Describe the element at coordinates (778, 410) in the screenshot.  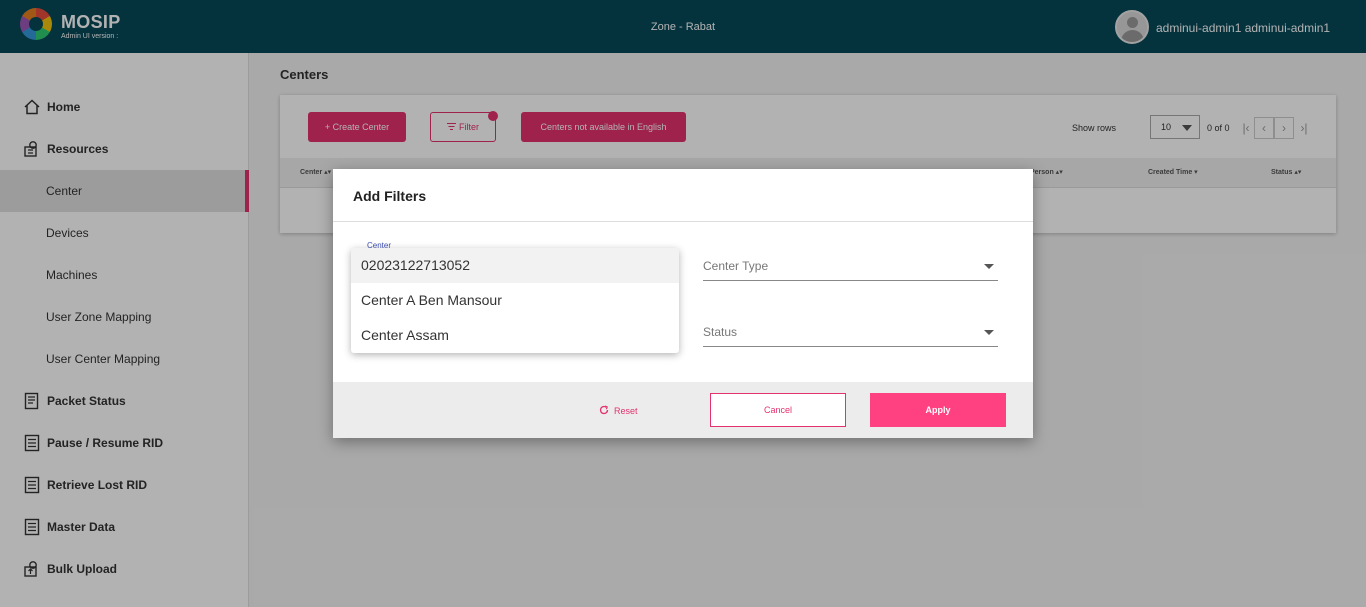
I see `cancel-button: Cancel` at that location.